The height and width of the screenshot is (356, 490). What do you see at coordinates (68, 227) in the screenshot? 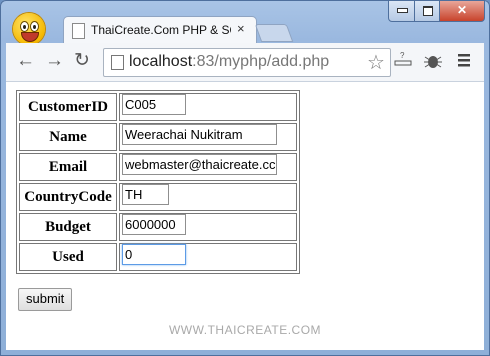
I see `budget-label: Budget` at bounding box center [68, 227].